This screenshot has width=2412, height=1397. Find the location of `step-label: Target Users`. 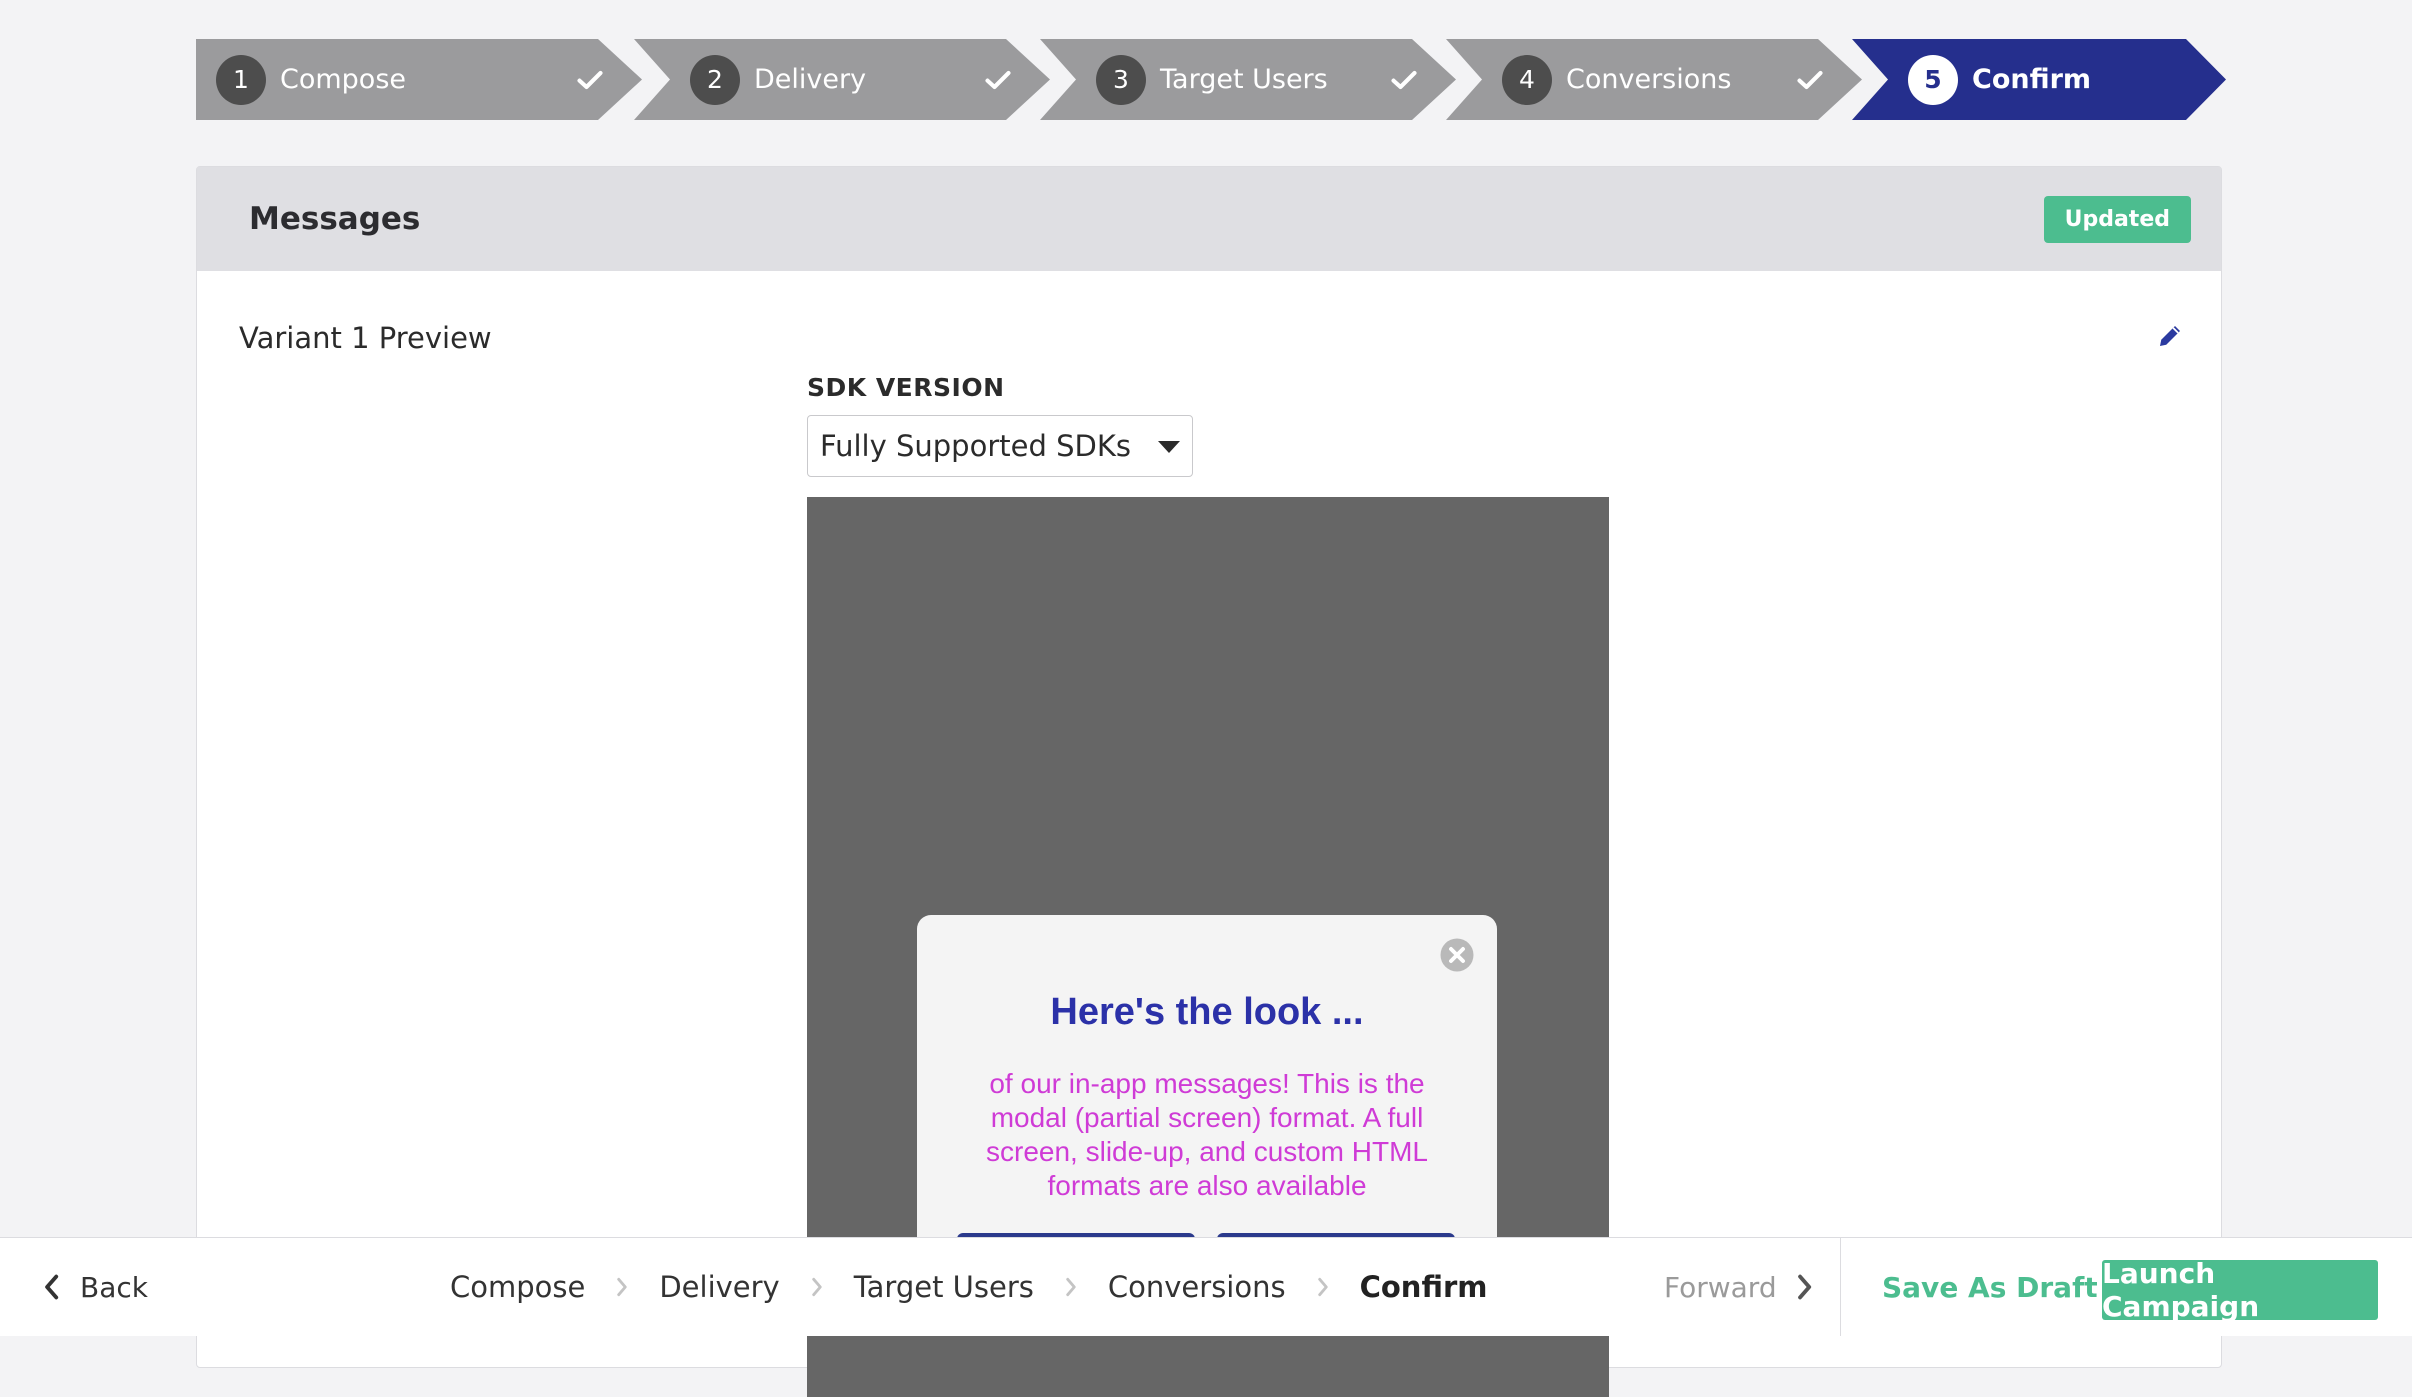

step-label: Target Users is located at coordinates (1244, 79).